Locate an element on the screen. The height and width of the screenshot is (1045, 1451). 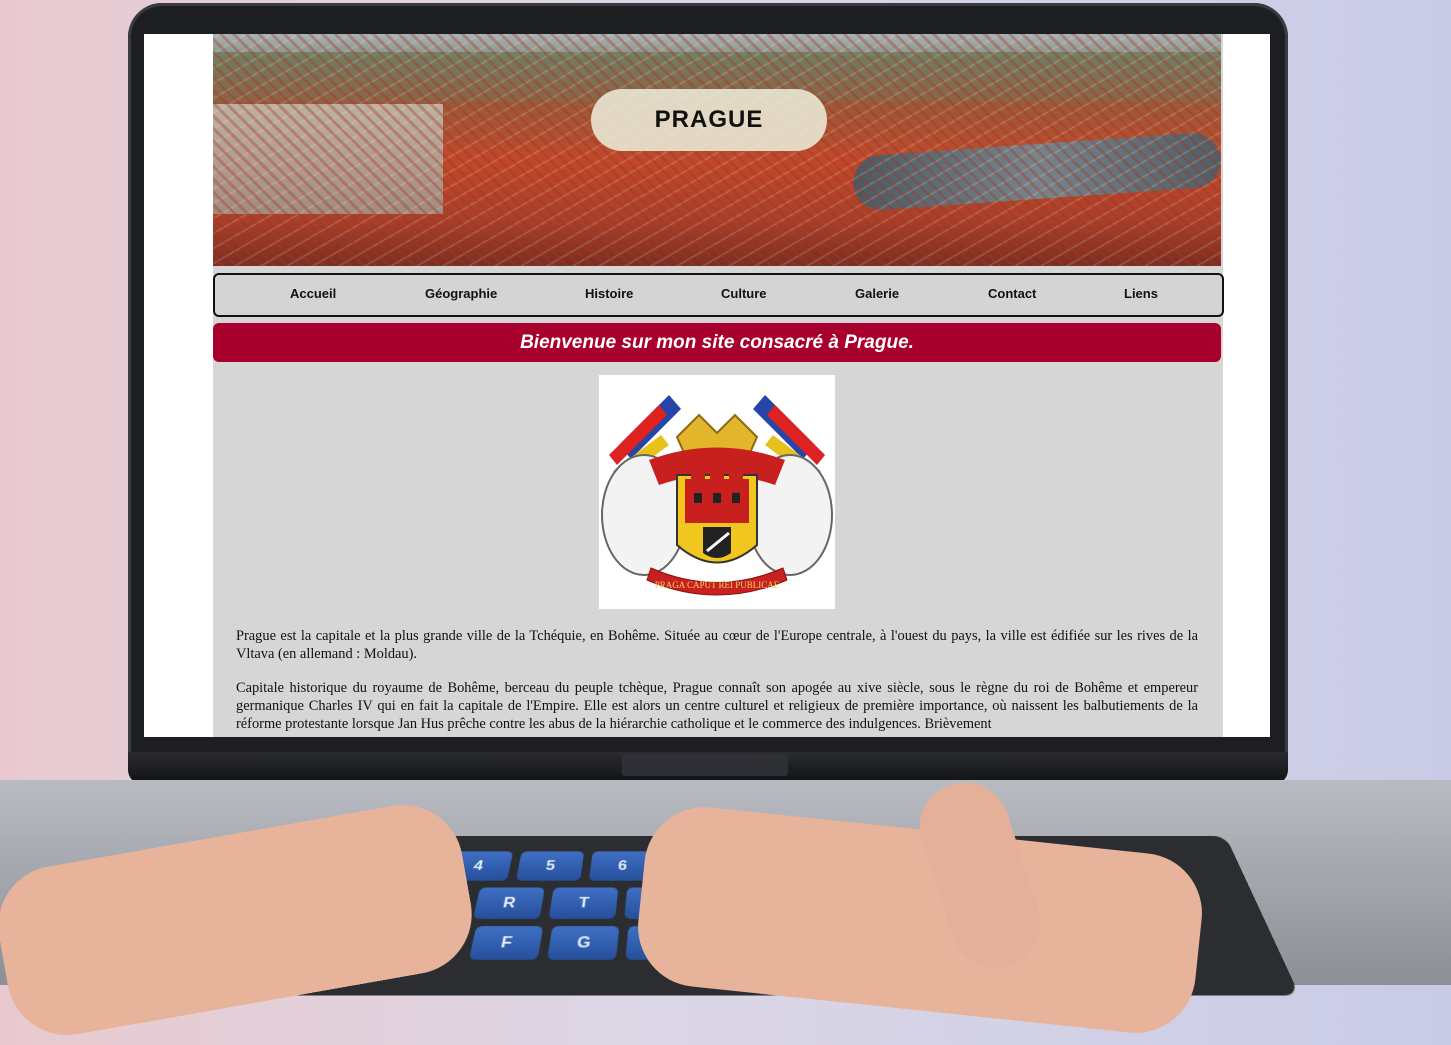
prague-coat-of-arms: PRAGA CAPUT REI PUBLICAE is located at coordinates (717, 492).